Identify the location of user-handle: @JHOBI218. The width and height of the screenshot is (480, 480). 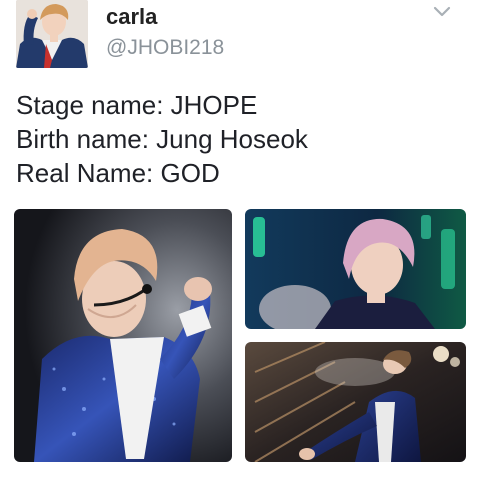
(165, 48).